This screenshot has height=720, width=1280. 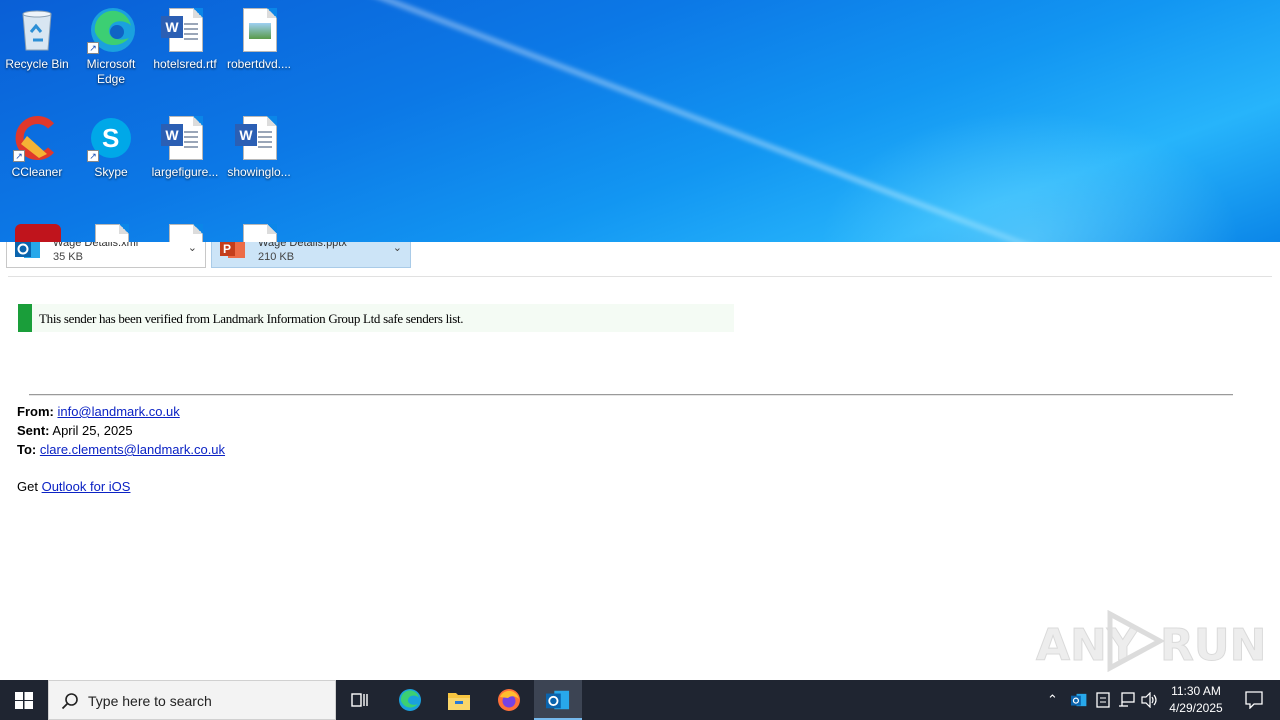 What do you see at coordinates (69, 701) in the screenshot?
I see `search-icon` at bounding box center [69, 701].